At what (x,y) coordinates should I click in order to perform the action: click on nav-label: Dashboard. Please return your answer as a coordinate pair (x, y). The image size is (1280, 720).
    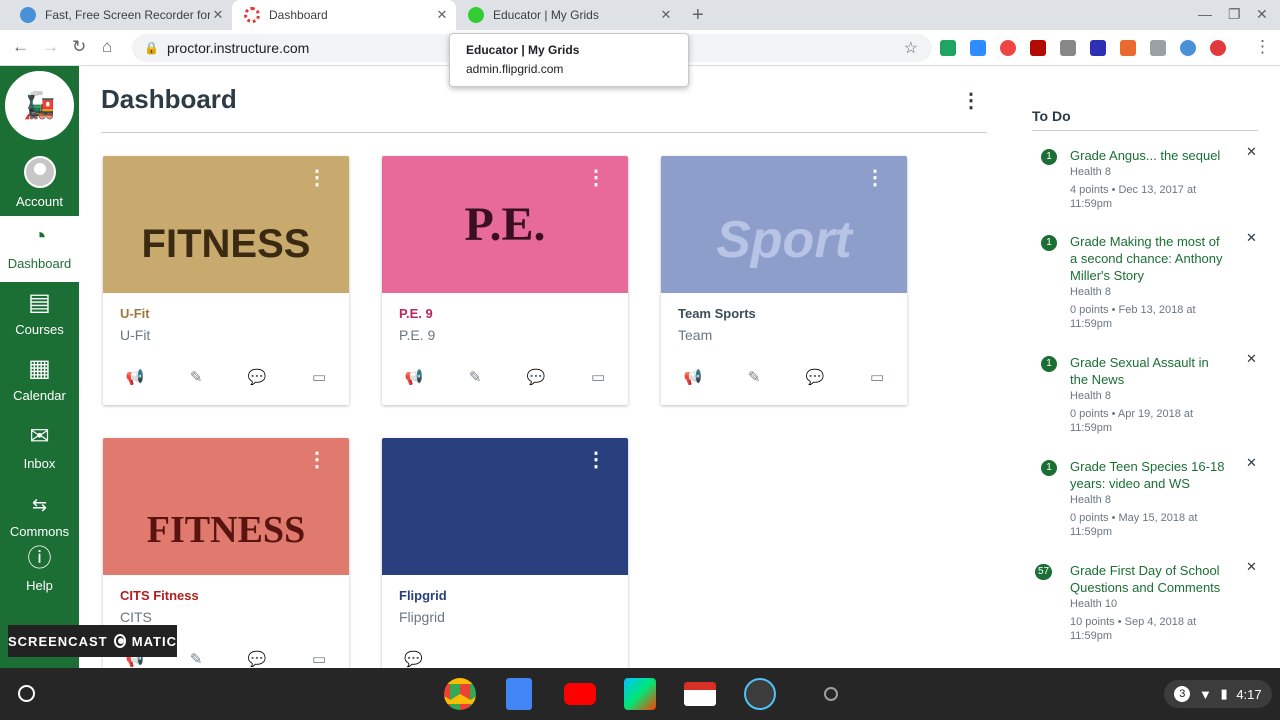
    Looking at the image, I should click on (39, 263).